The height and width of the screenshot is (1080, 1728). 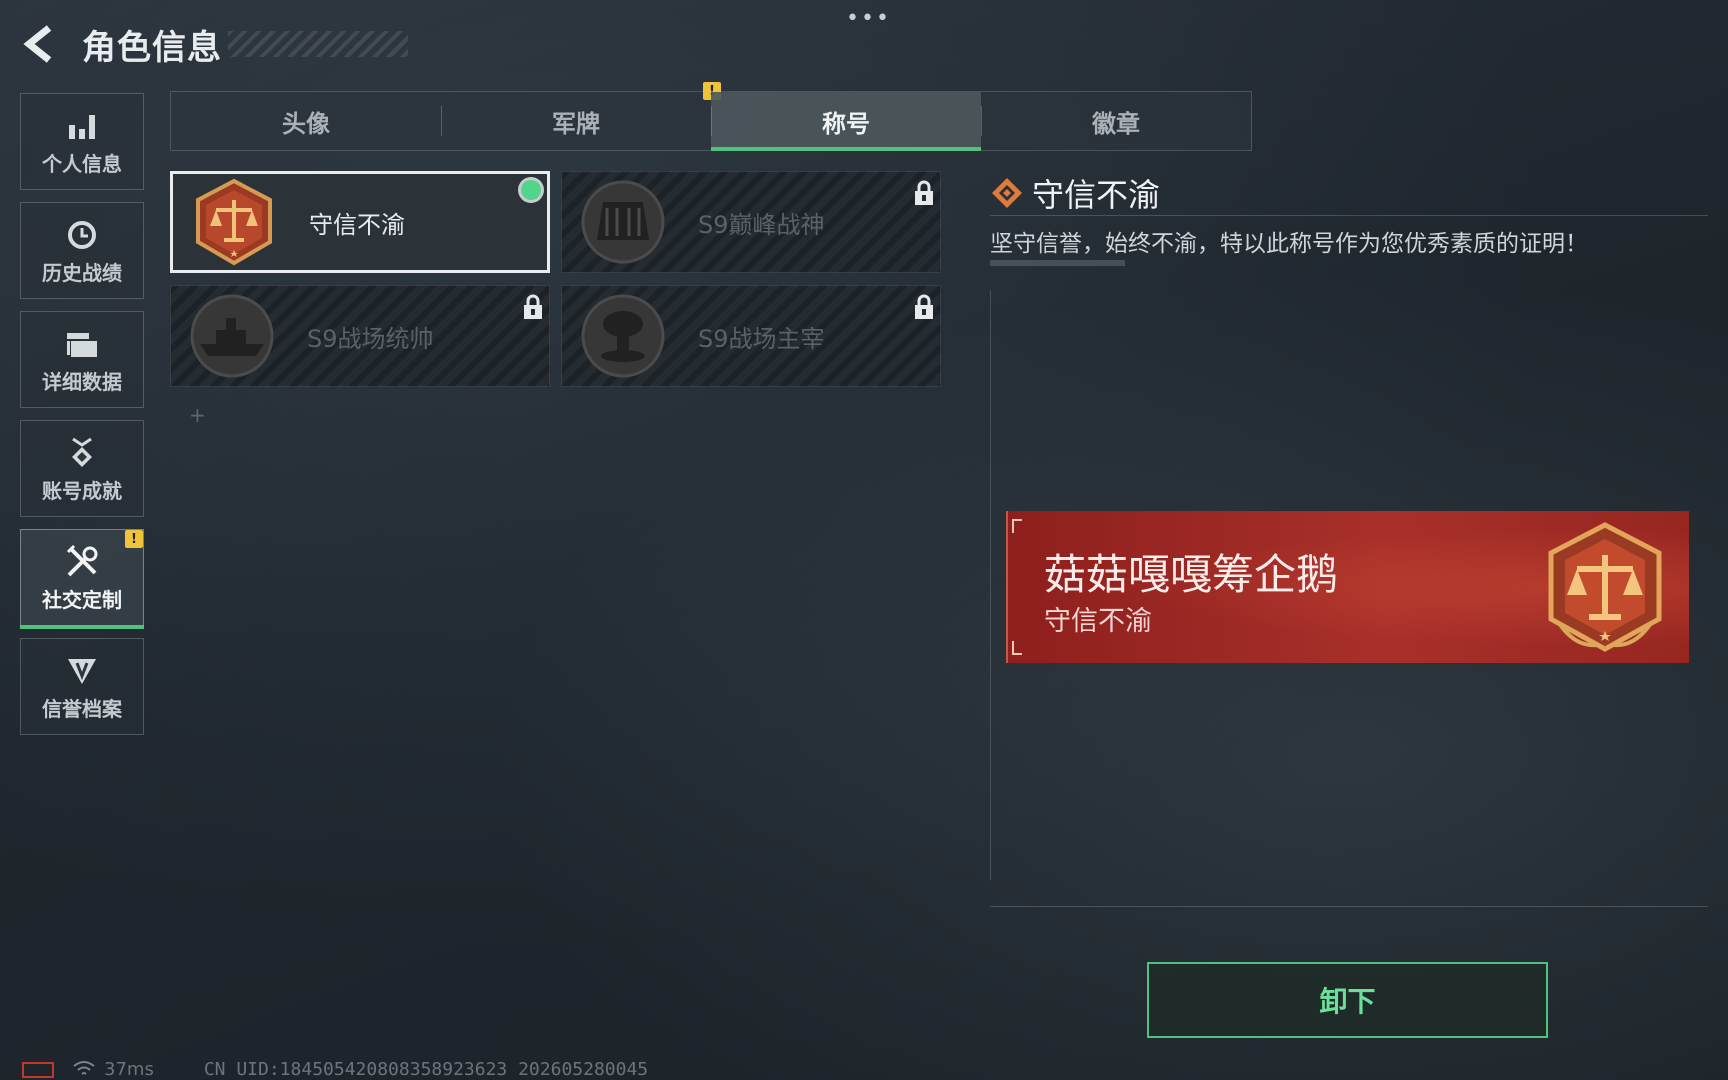 I want to click on title-name: 守信不渝, so click(x=357, y=224).